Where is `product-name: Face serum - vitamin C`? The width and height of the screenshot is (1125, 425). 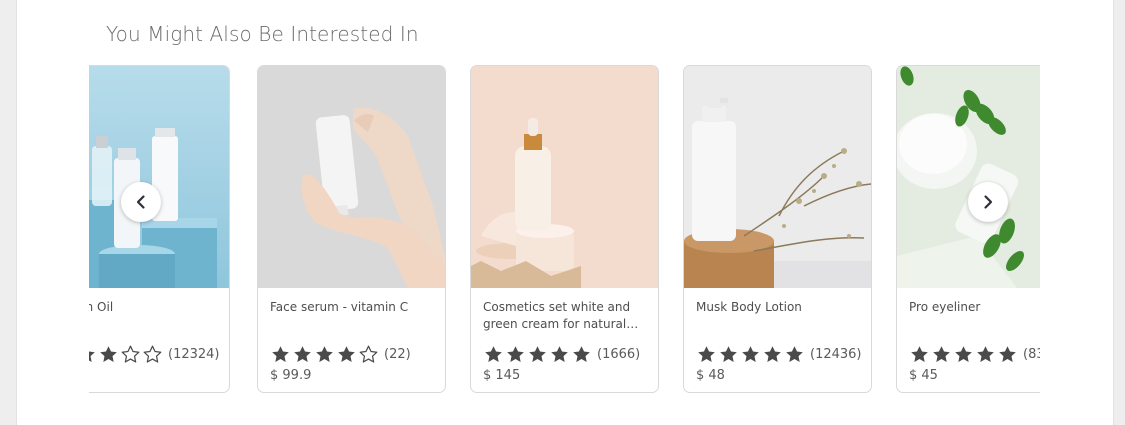 product-name: Face serum - vitamin C is located at coordinates (350, 307).